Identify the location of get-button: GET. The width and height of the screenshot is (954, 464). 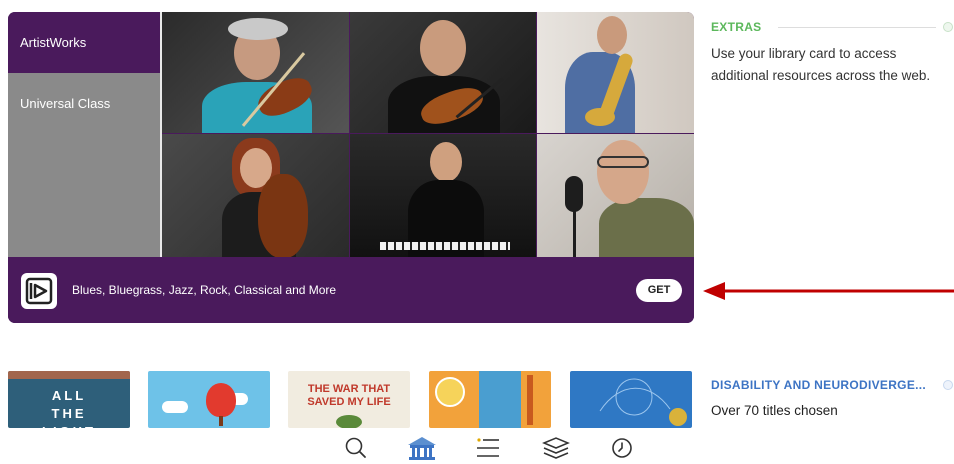
(659, 290).